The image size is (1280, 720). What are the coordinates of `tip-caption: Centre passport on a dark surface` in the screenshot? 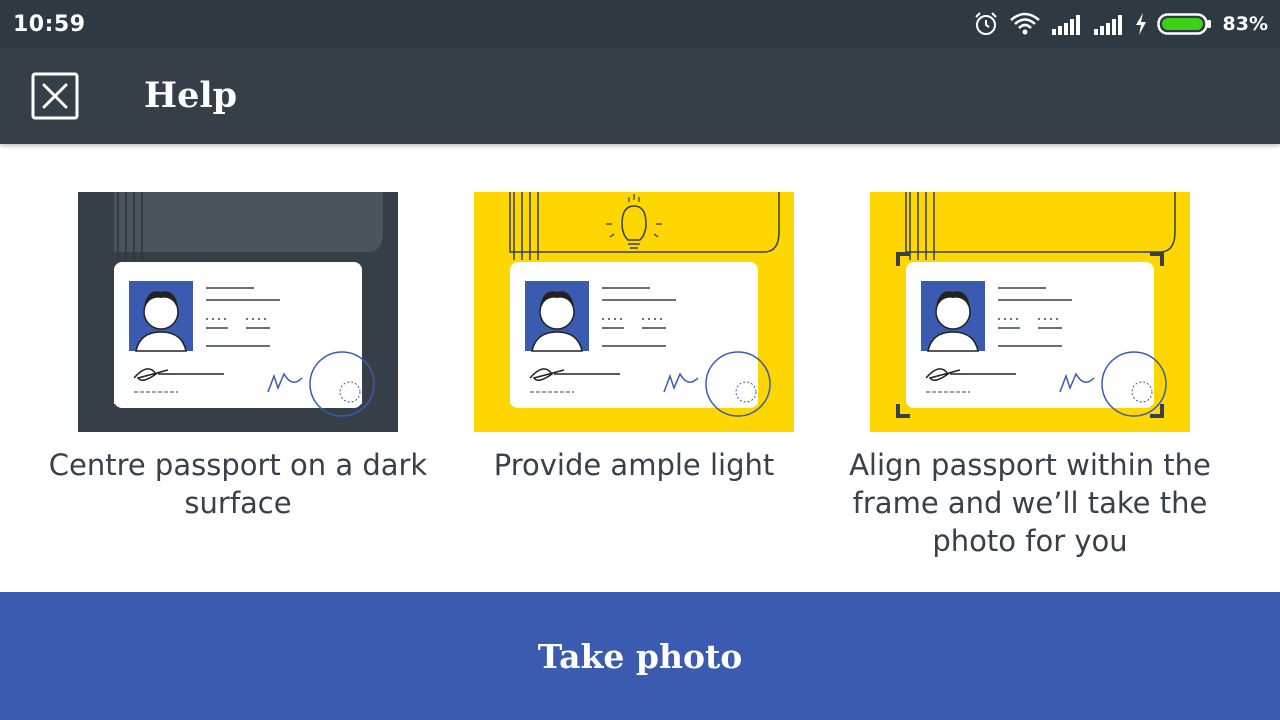 It's located at (238, 484).